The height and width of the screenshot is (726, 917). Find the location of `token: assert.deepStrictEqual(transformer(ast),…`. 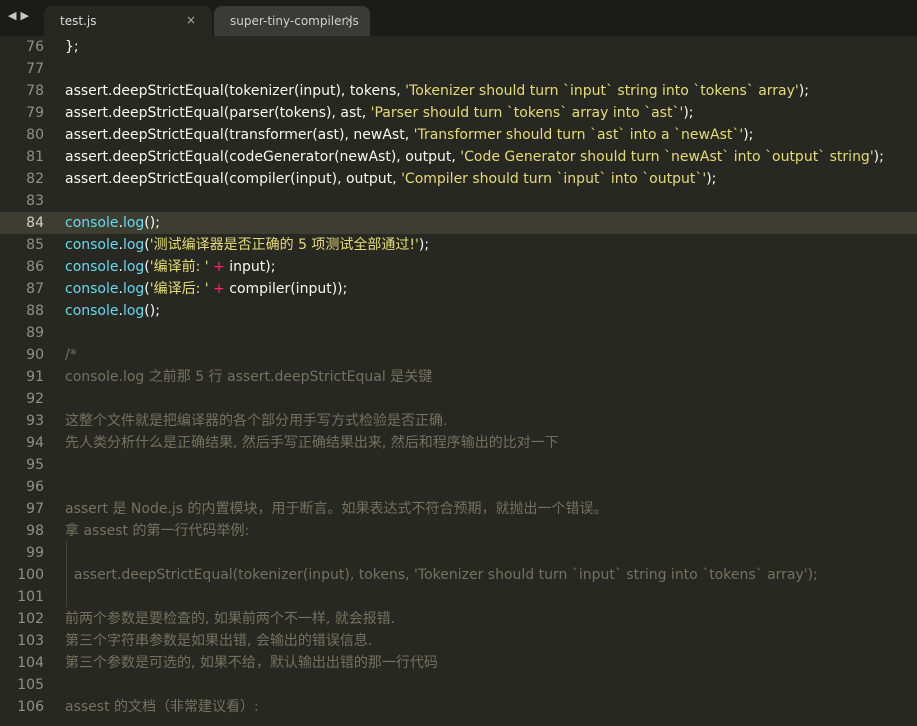

token: assert.deepStrictEqual(transformer(ast),… is located at coordinates (239, 135).